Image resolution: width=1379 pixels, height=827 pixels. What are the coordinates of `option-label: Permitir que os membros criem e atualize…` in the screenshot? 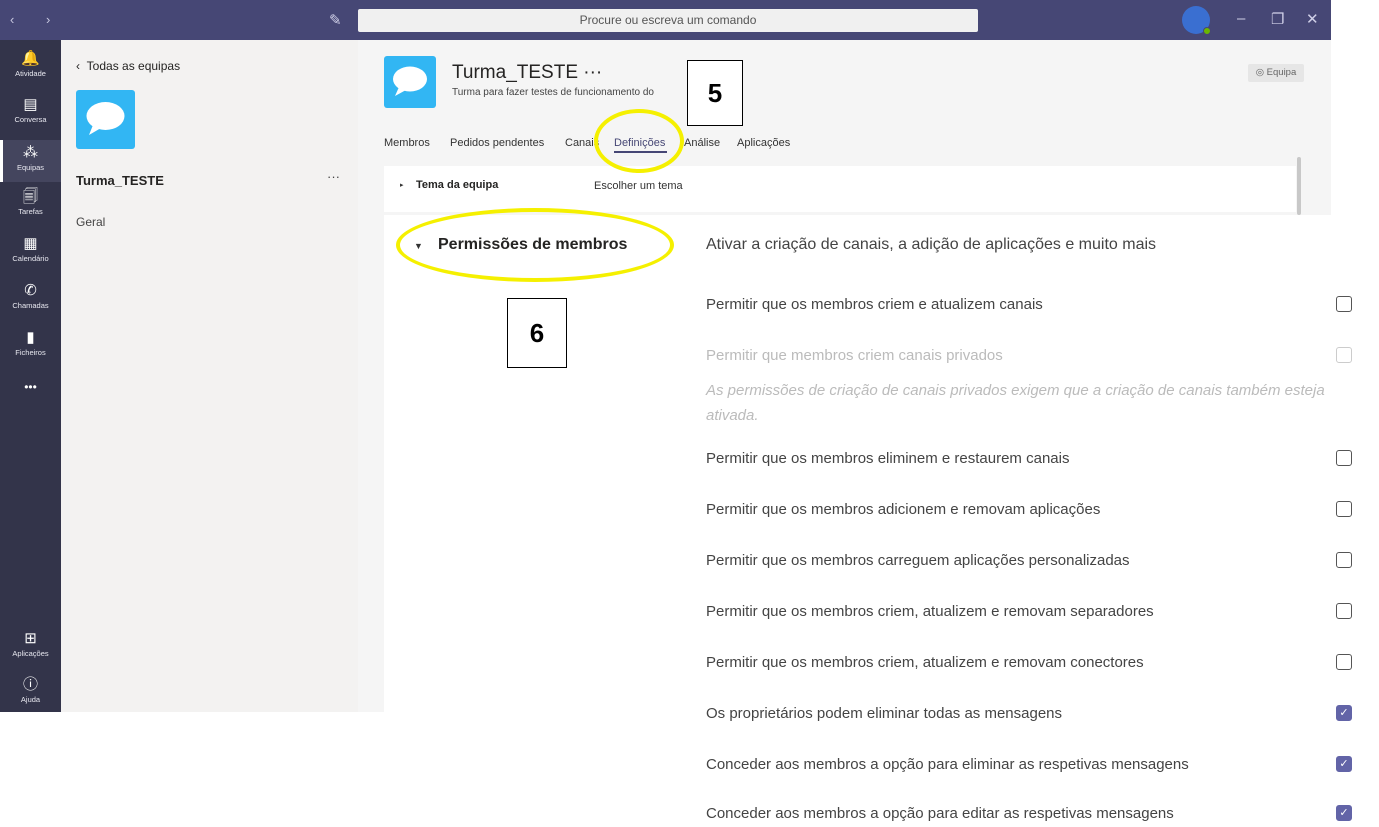 It's located at (874, 304).